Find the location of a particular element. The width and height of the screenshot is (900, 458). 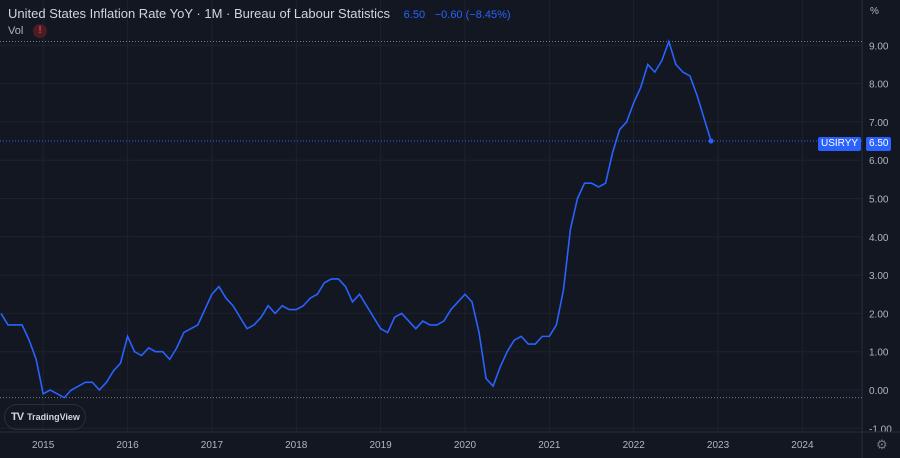

axis-unit: % is located at coordinates (874, 11).